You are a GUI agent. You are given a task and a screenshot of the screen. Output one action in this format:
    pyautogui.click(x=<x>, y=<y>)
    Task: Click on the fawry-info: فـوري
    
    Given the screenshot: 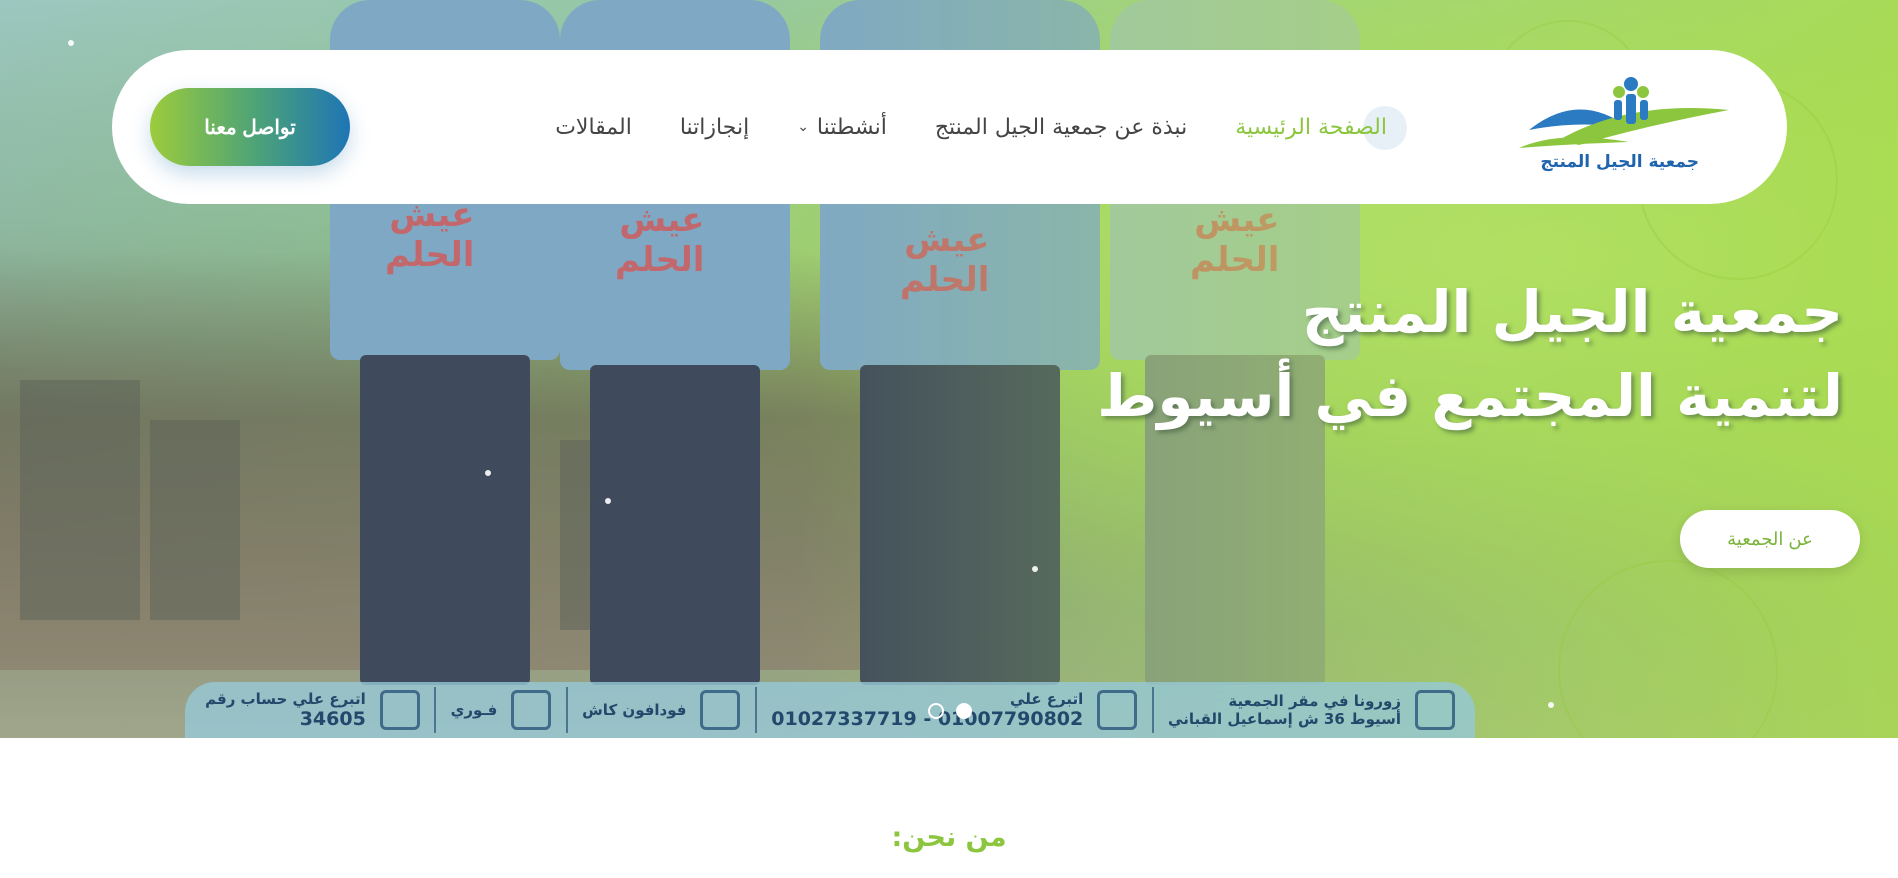 What is the action you would take?
    pyautogui.click(x=501, y=710)
    